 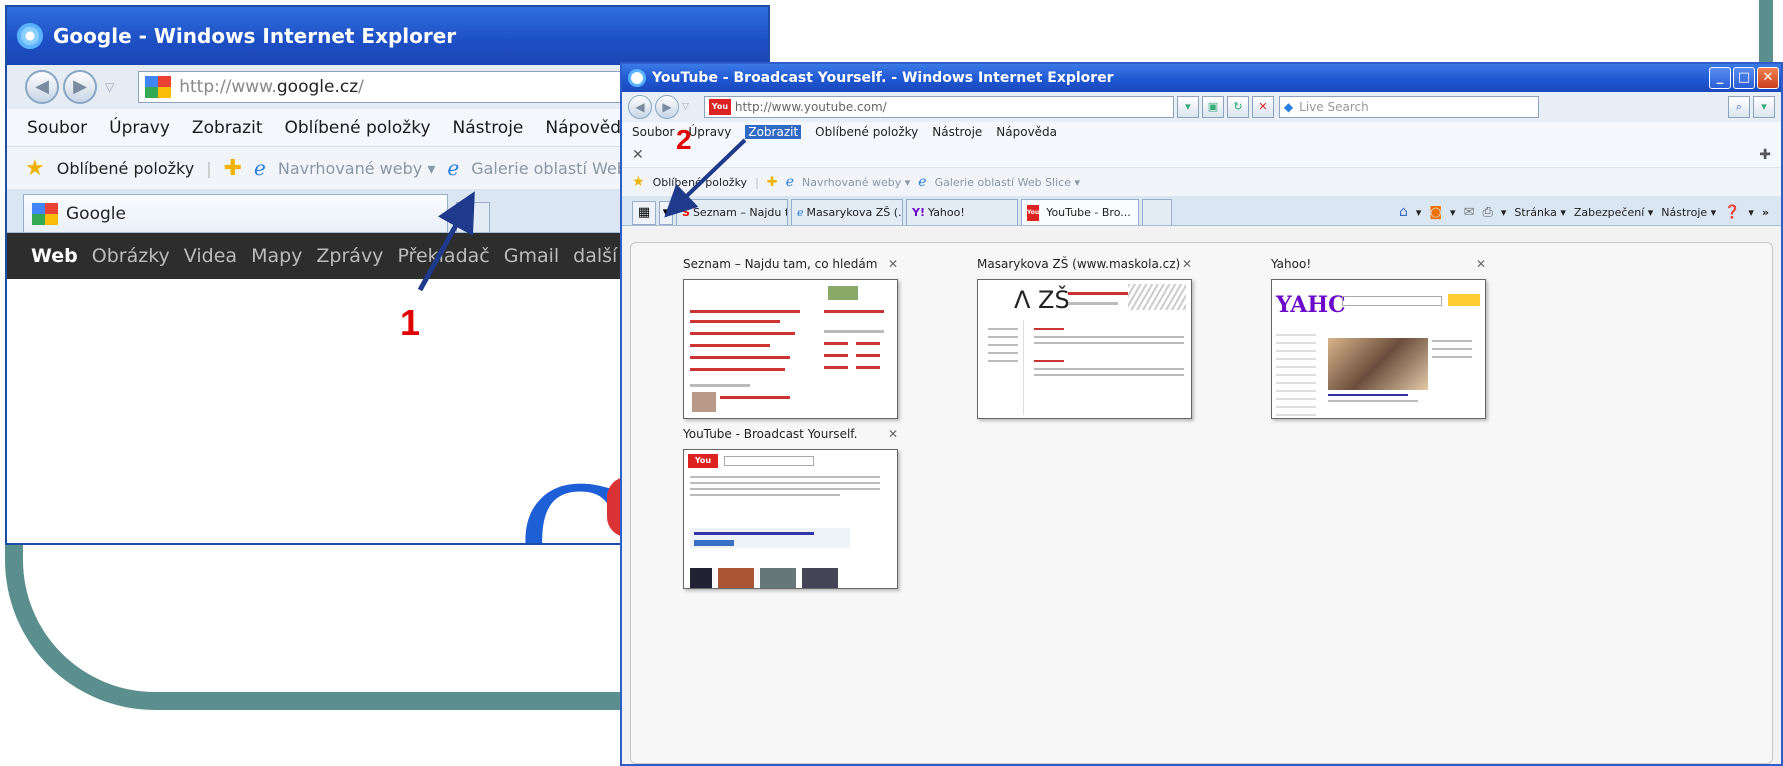 I want to click on youtube-favicon-icon: You, so click(x=719, y=107).